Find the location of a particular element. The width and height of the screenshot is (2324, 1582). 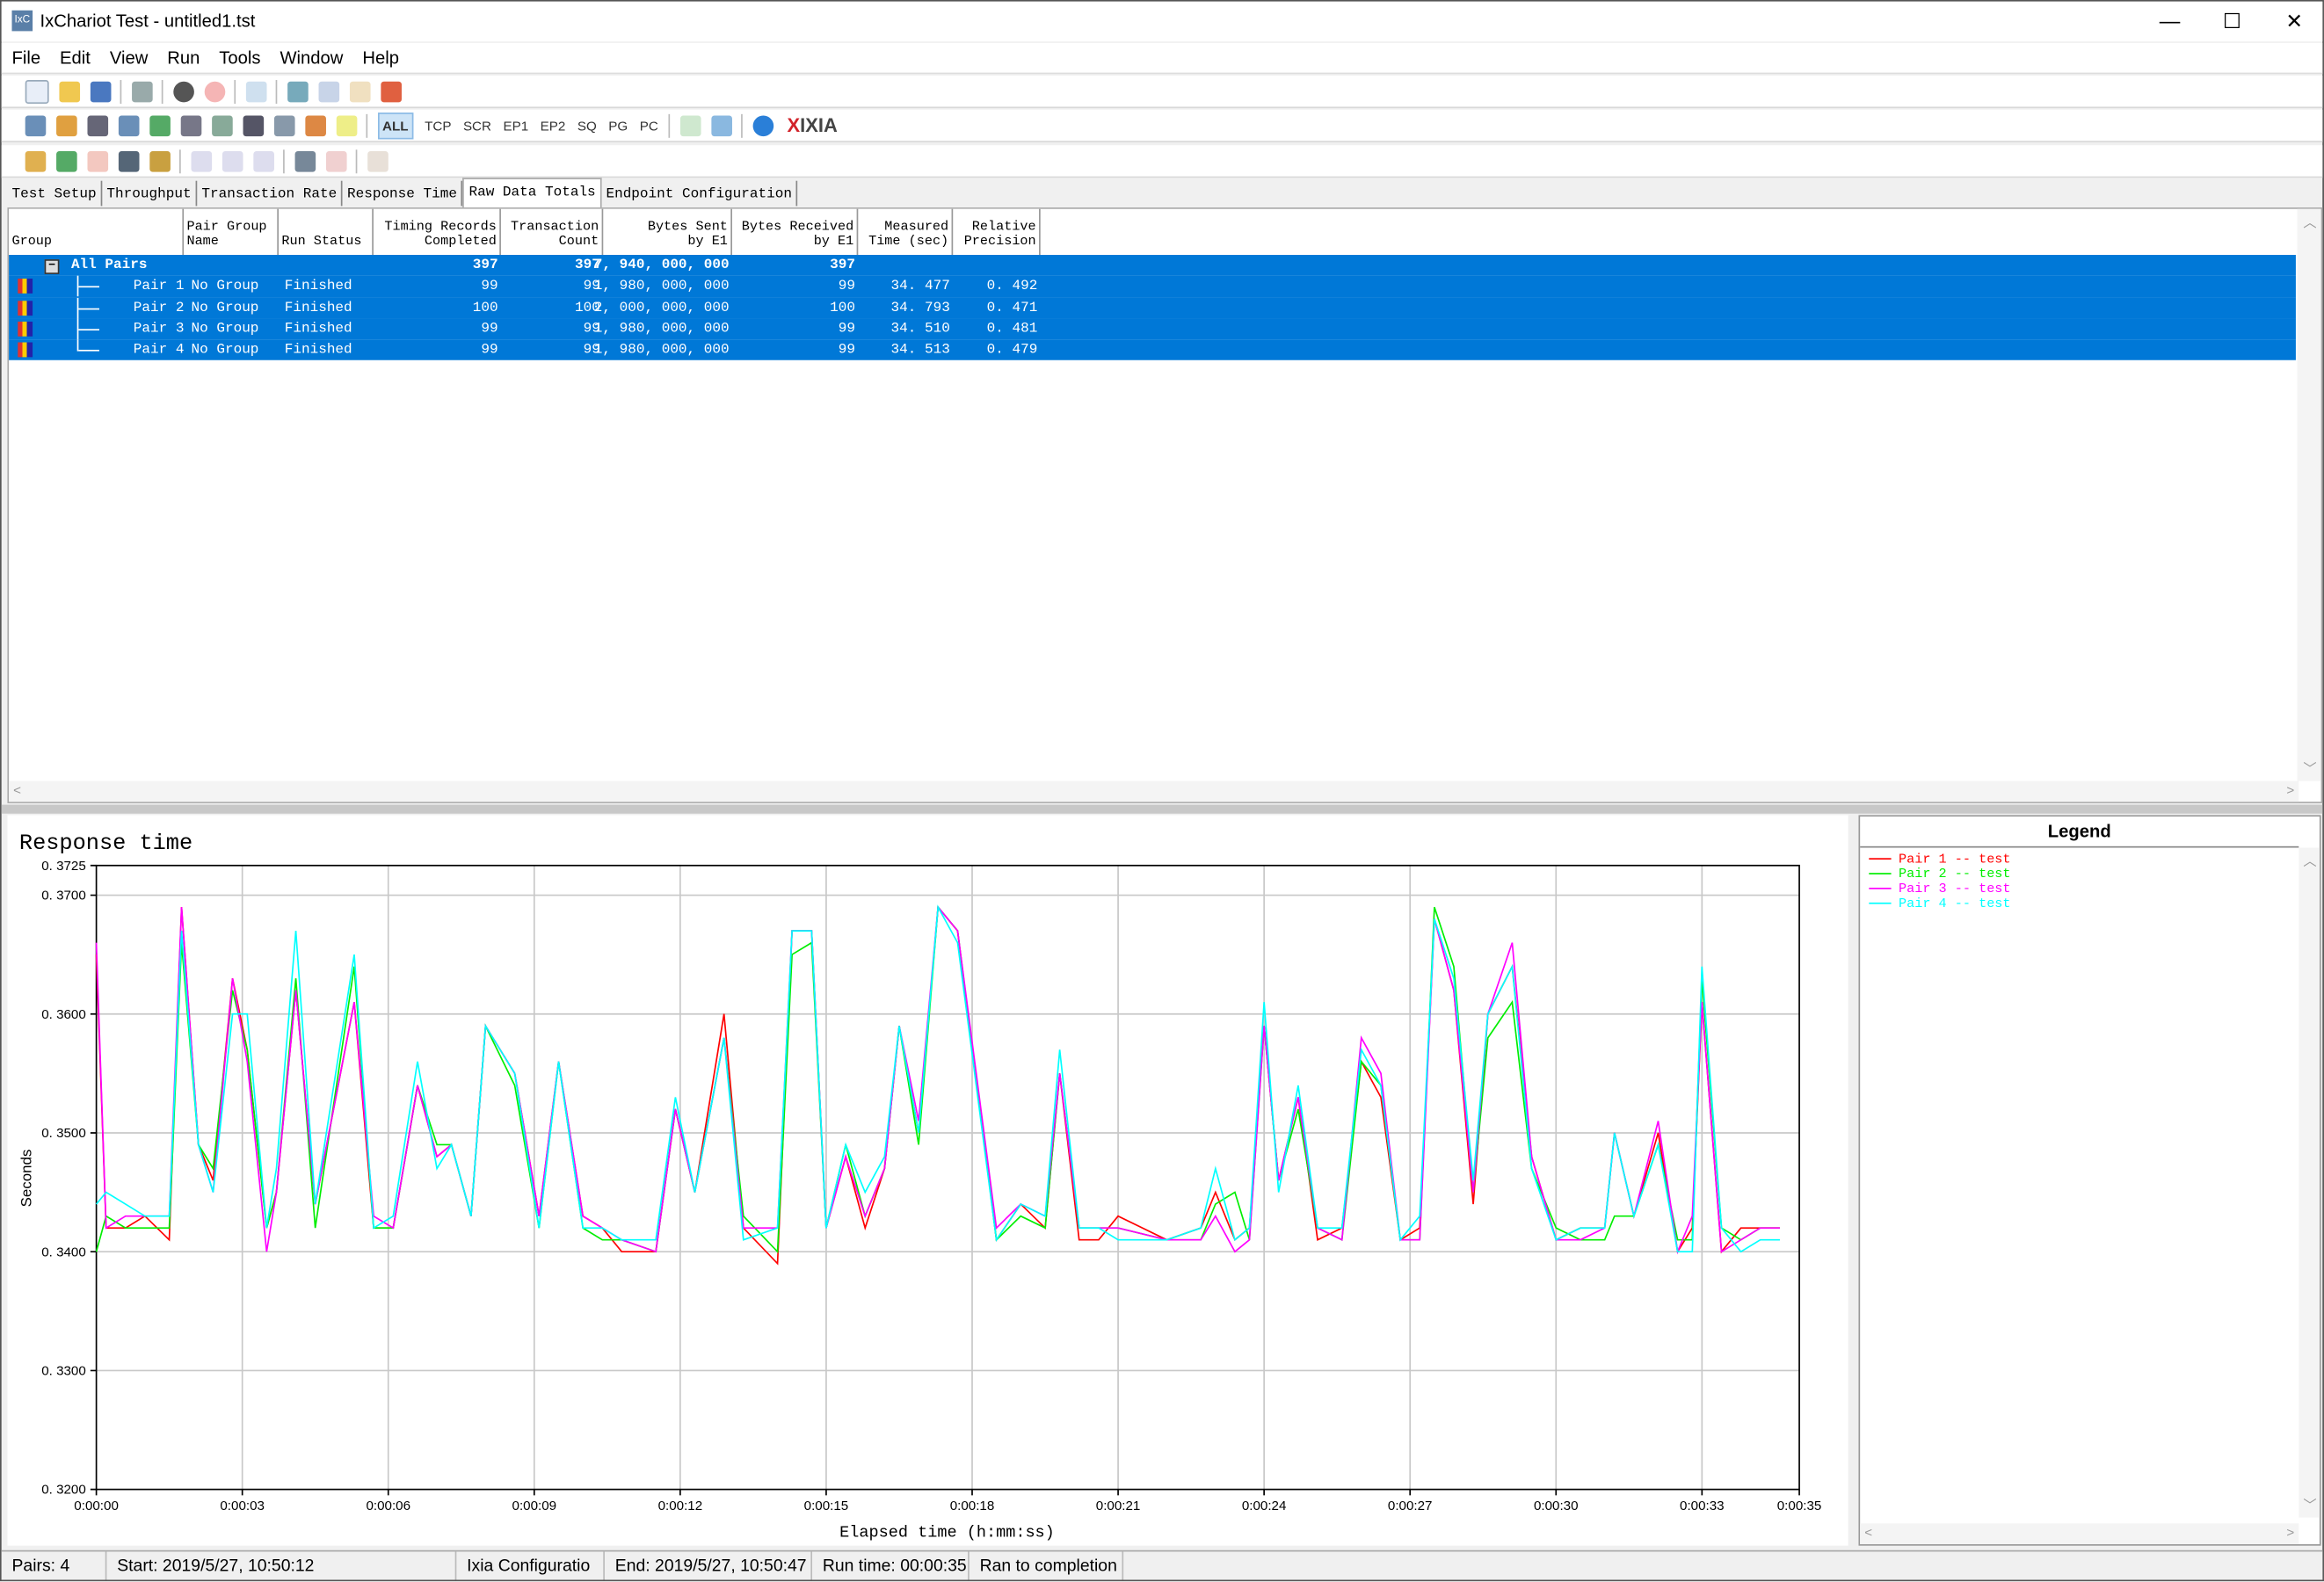

tab-raw-data-totals: Raw Data Totals is located at coordinates (532, 194).